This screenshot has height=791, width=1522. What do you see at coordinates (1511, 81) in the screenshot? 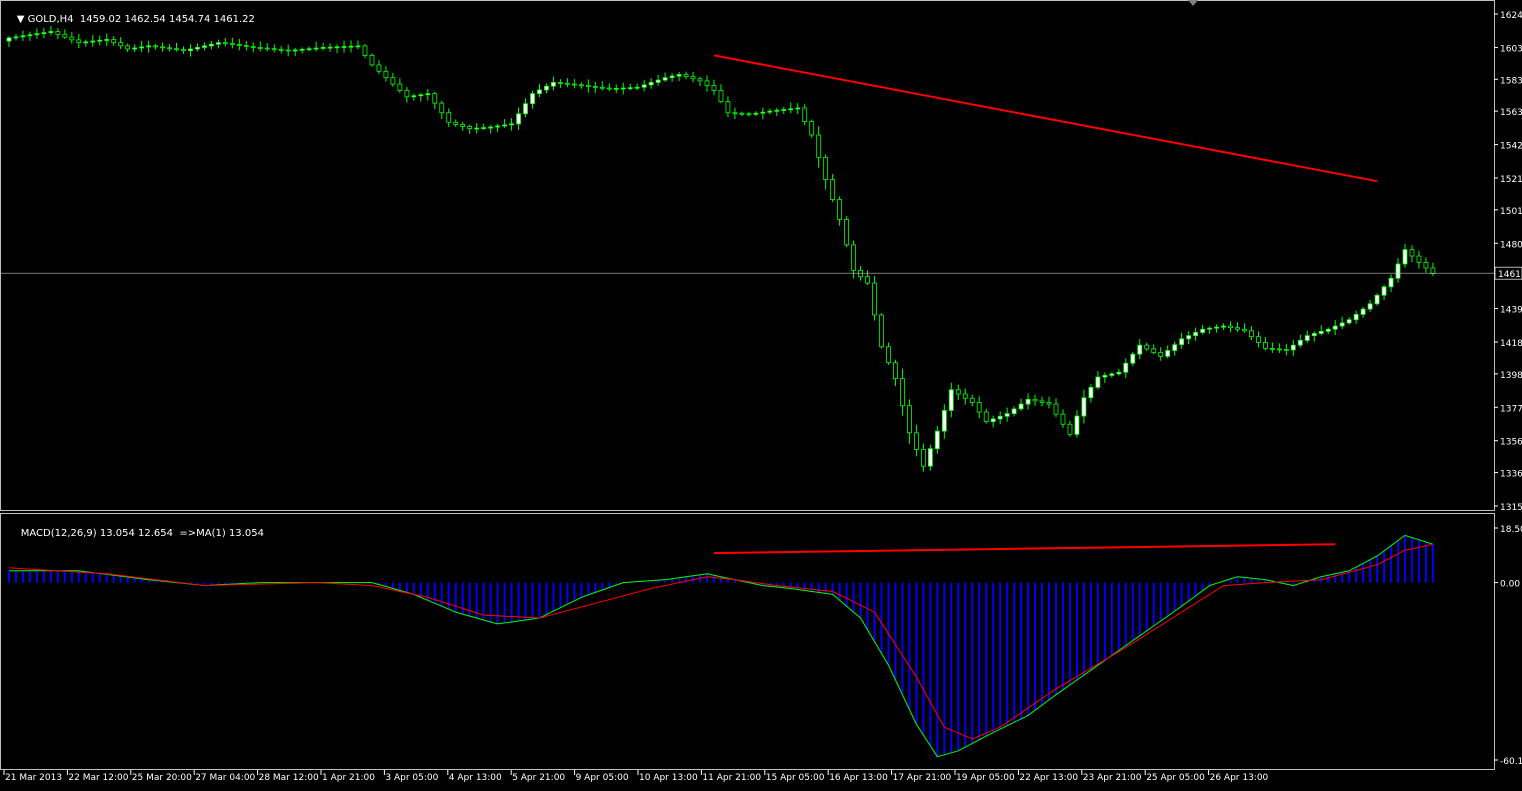
I see `price-tick-label: 1583.` at bounding box center [1511, 81].